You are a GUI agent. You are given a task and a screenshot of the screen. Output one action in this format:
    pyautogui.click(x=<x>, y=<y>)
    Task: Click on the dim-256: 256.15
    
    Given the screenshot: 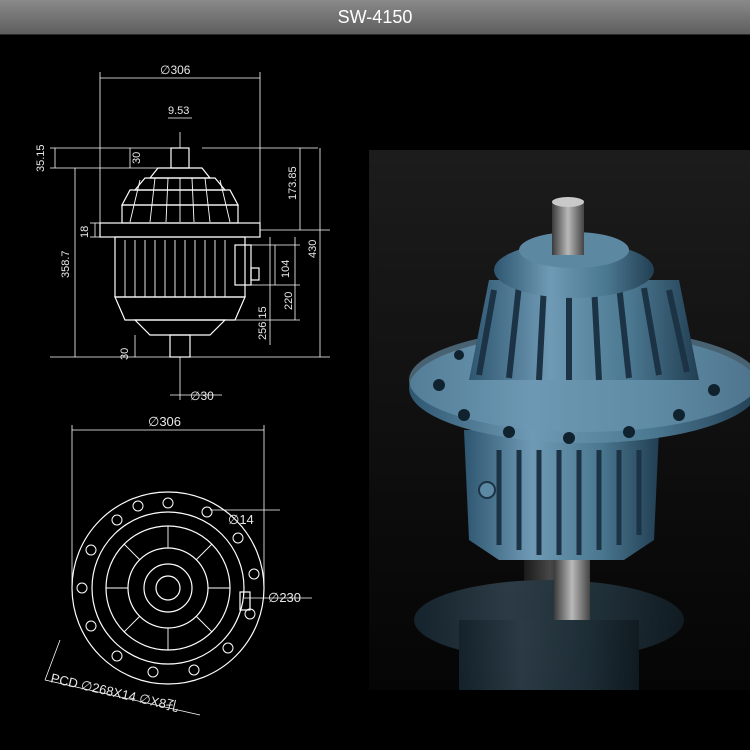 What is the action you would take?
    pyautogui.click(x=263, y=323)
    